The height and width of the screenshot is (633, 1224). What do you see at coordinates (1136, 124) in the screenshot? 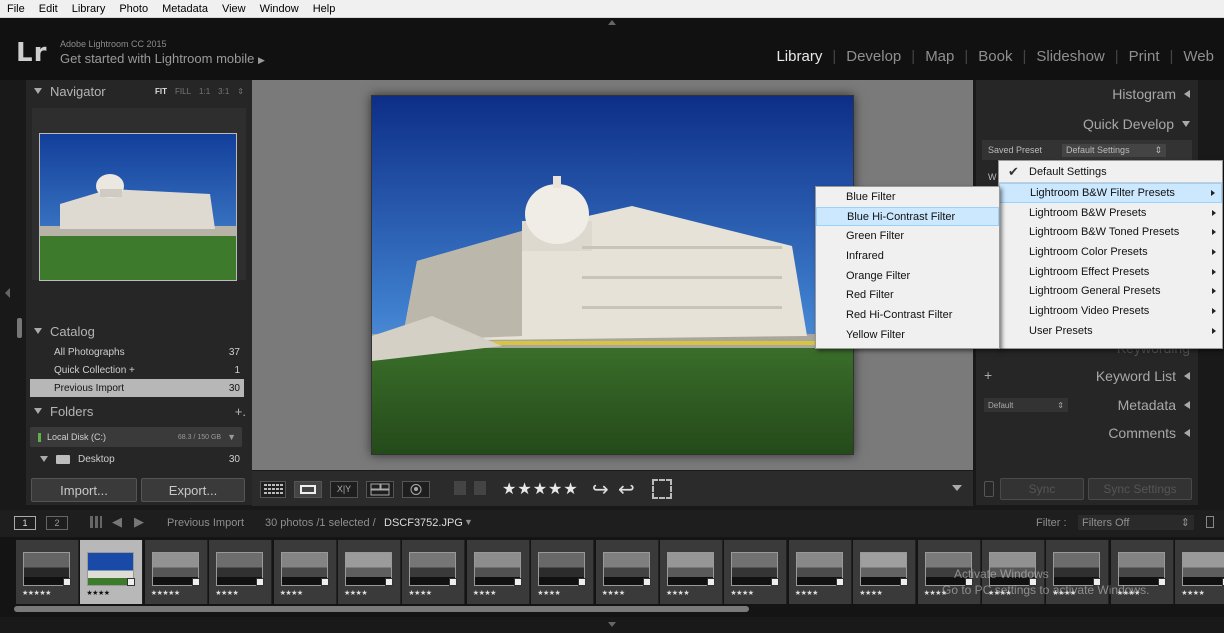
I see `quick-develop-header: Quick Develop` at bounding box center [1136, 124].